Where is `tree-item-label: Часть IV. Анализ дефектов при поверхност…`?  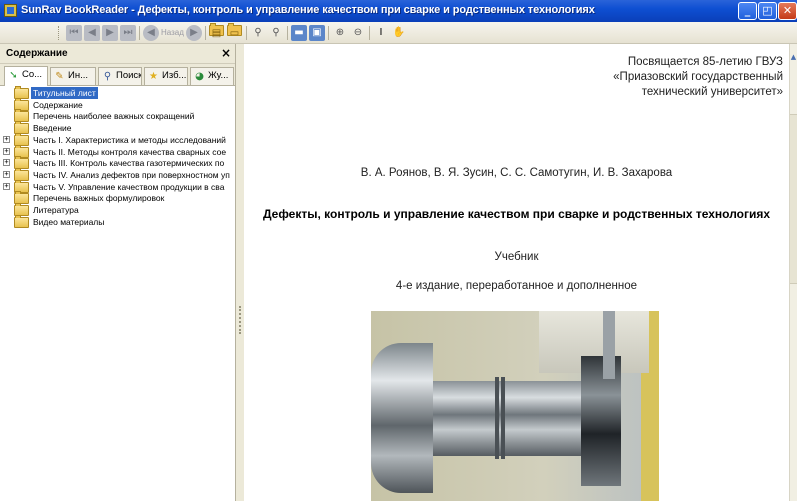
tree-item-label: Часть IV. Анализ дефектов при поверхност… is located at coordinates (131, 174).